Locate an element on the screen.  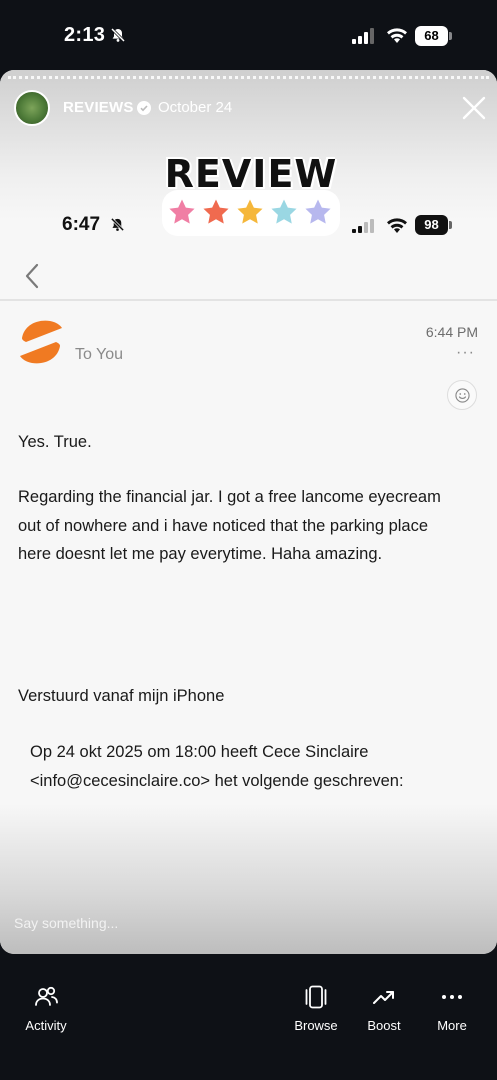
header-divider is located at coordinates (248, 300).